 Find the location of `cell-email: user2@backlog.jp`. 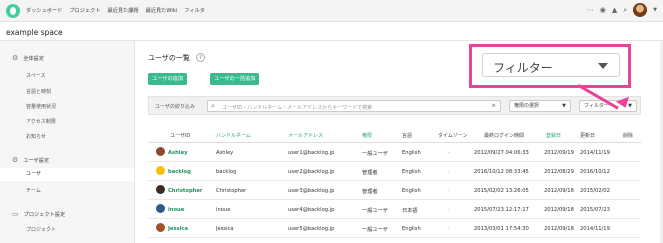

cell-email: user2@backlog.jp is located at coordinates (311, 172).